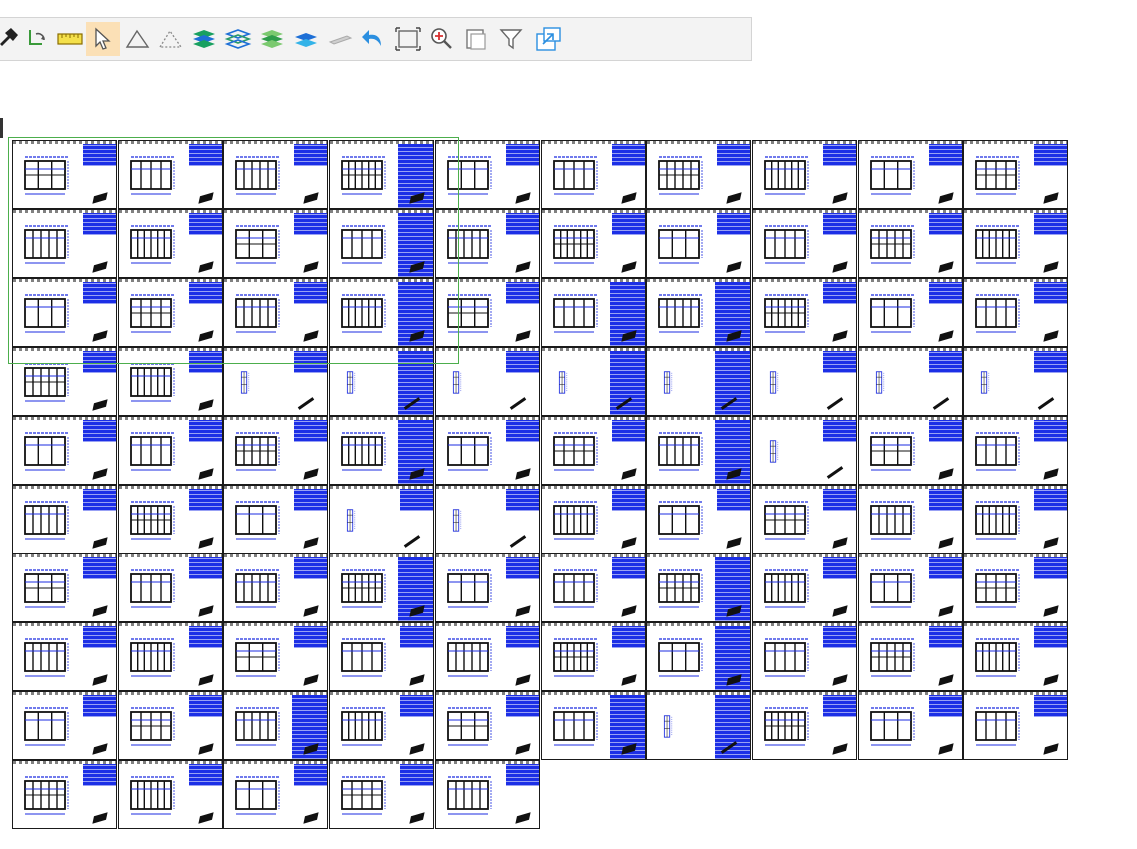 This screenshot has height=849, width=1137. I want to click on zoom-in-button, so click(442, 39).